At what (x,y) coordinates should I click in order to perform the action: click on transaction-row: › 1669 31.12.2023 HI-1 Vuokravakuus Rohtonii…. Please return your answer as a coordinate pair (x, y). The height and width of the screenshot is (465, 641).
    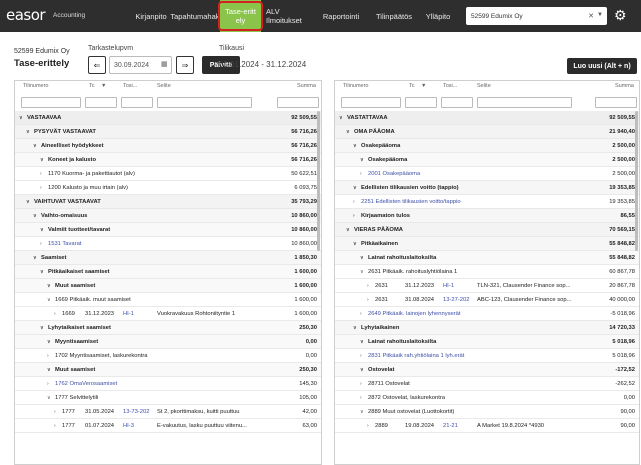
    Looking at the image, I should click on (168, 314).